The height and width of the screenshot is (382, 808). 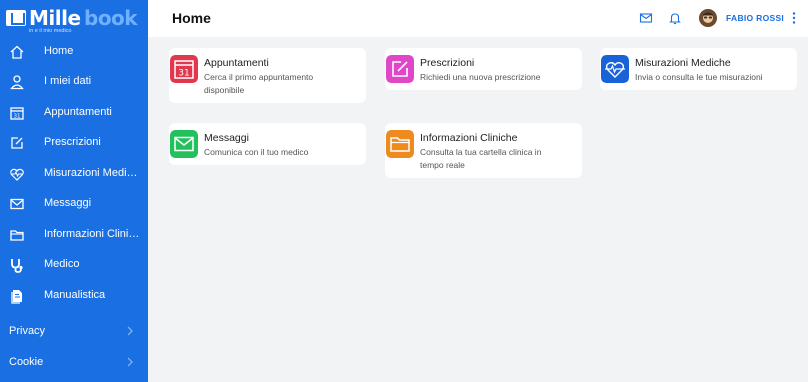 What do you see at coordinates (92, 234) in the screenshot?
I see `sidebar-item-label: Informazioni Cliniche` at bounding box center [92, 234].